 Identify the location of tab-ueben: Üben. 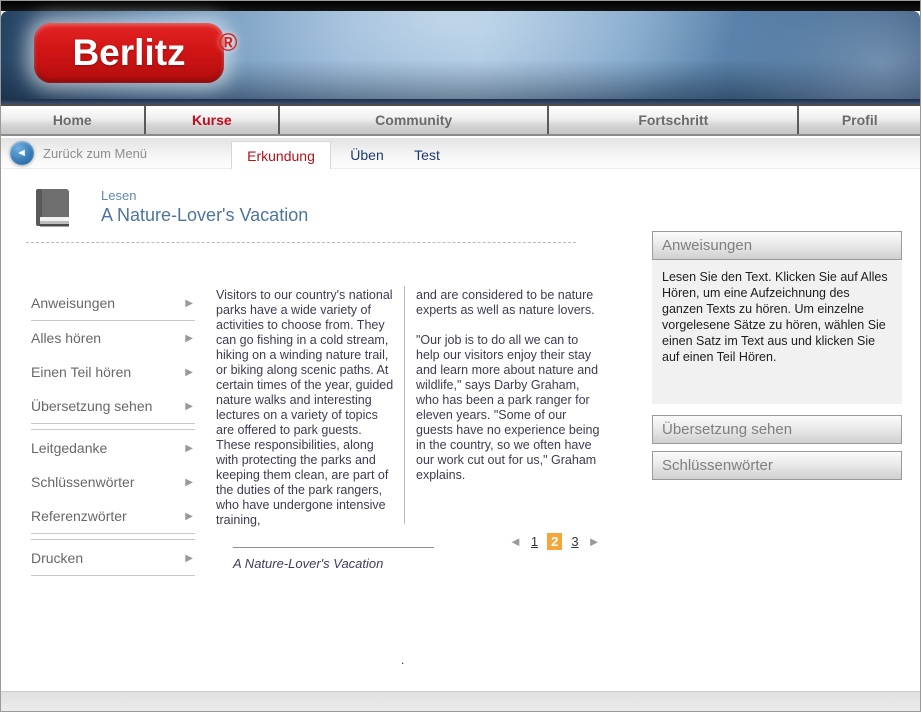
(367, 155).